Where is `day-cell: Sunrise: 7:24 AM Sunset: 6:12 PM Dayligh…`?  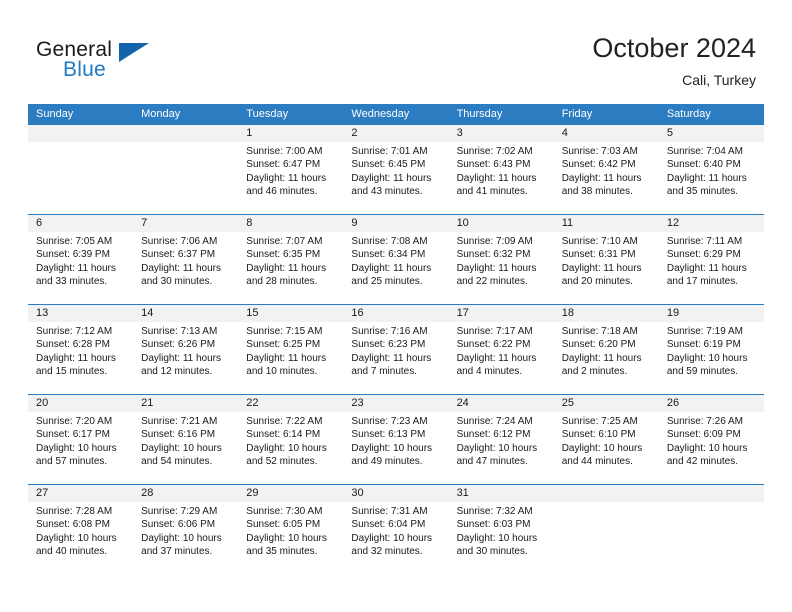 day-cell: Sunrise: 7:24 AM Sunset: 6:12 PM Dayligh… is located at coordinates (501, 448).